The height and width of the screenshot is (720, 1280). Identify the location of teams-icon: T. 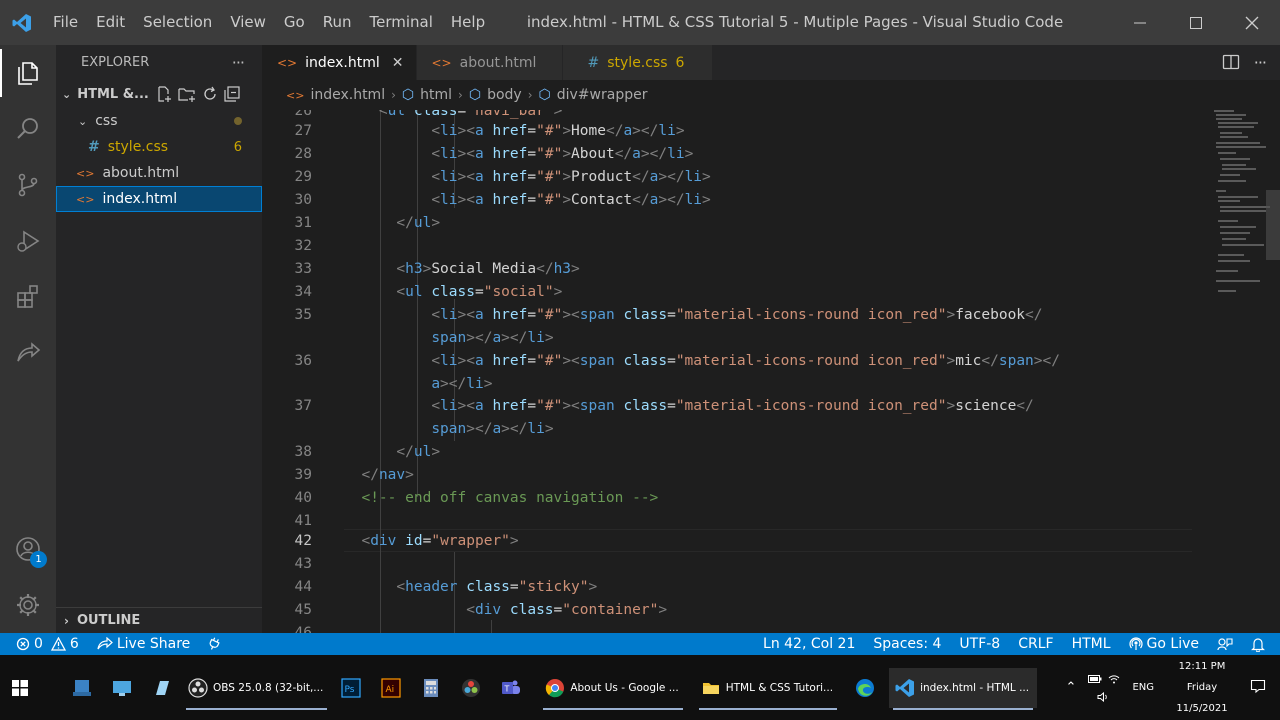
(511, 688).